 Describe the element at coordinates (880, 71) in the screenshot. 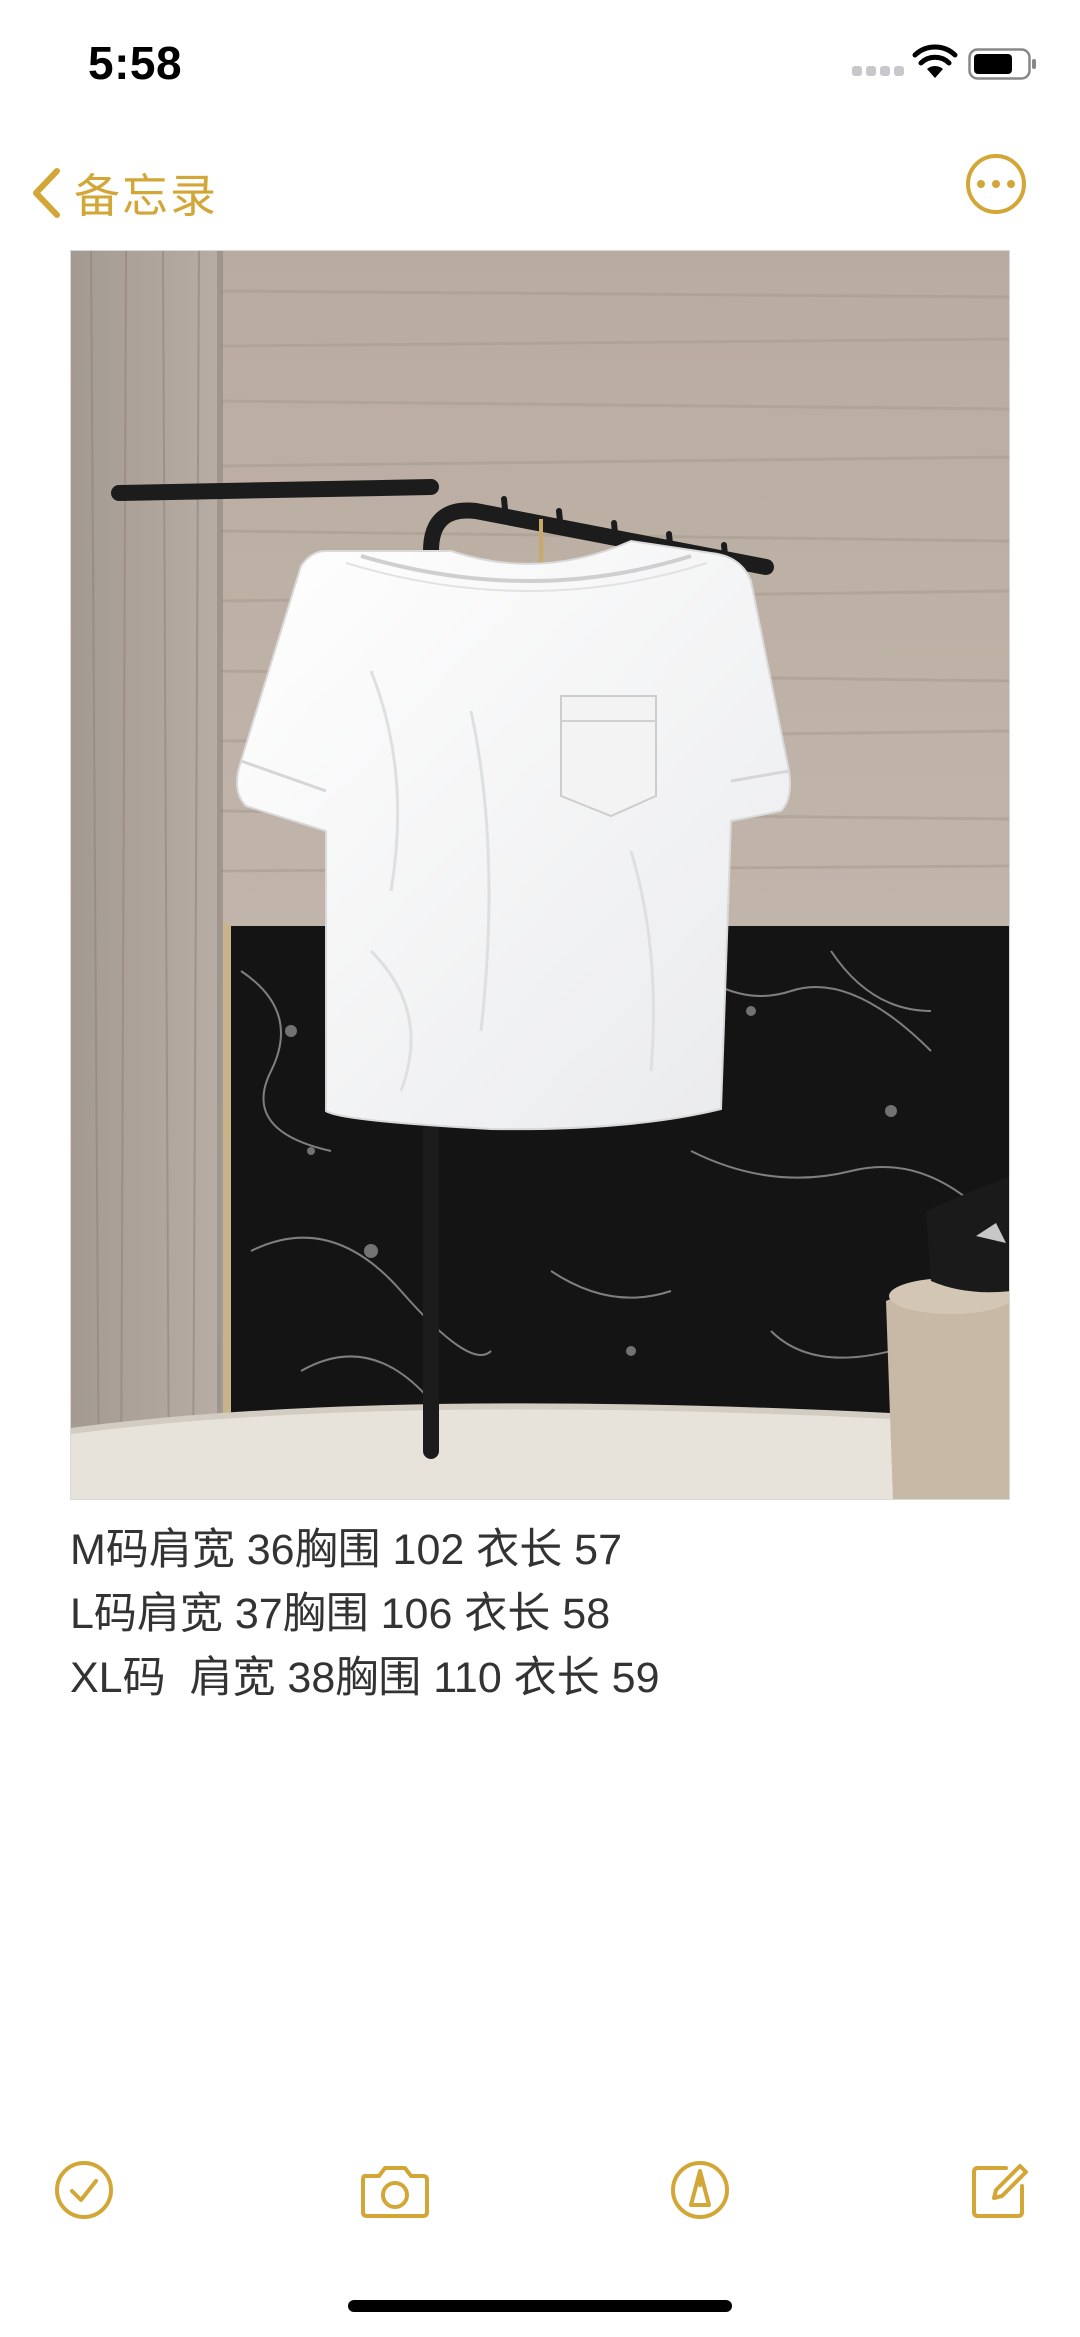

I see `cellular-signal-icon` at that location.